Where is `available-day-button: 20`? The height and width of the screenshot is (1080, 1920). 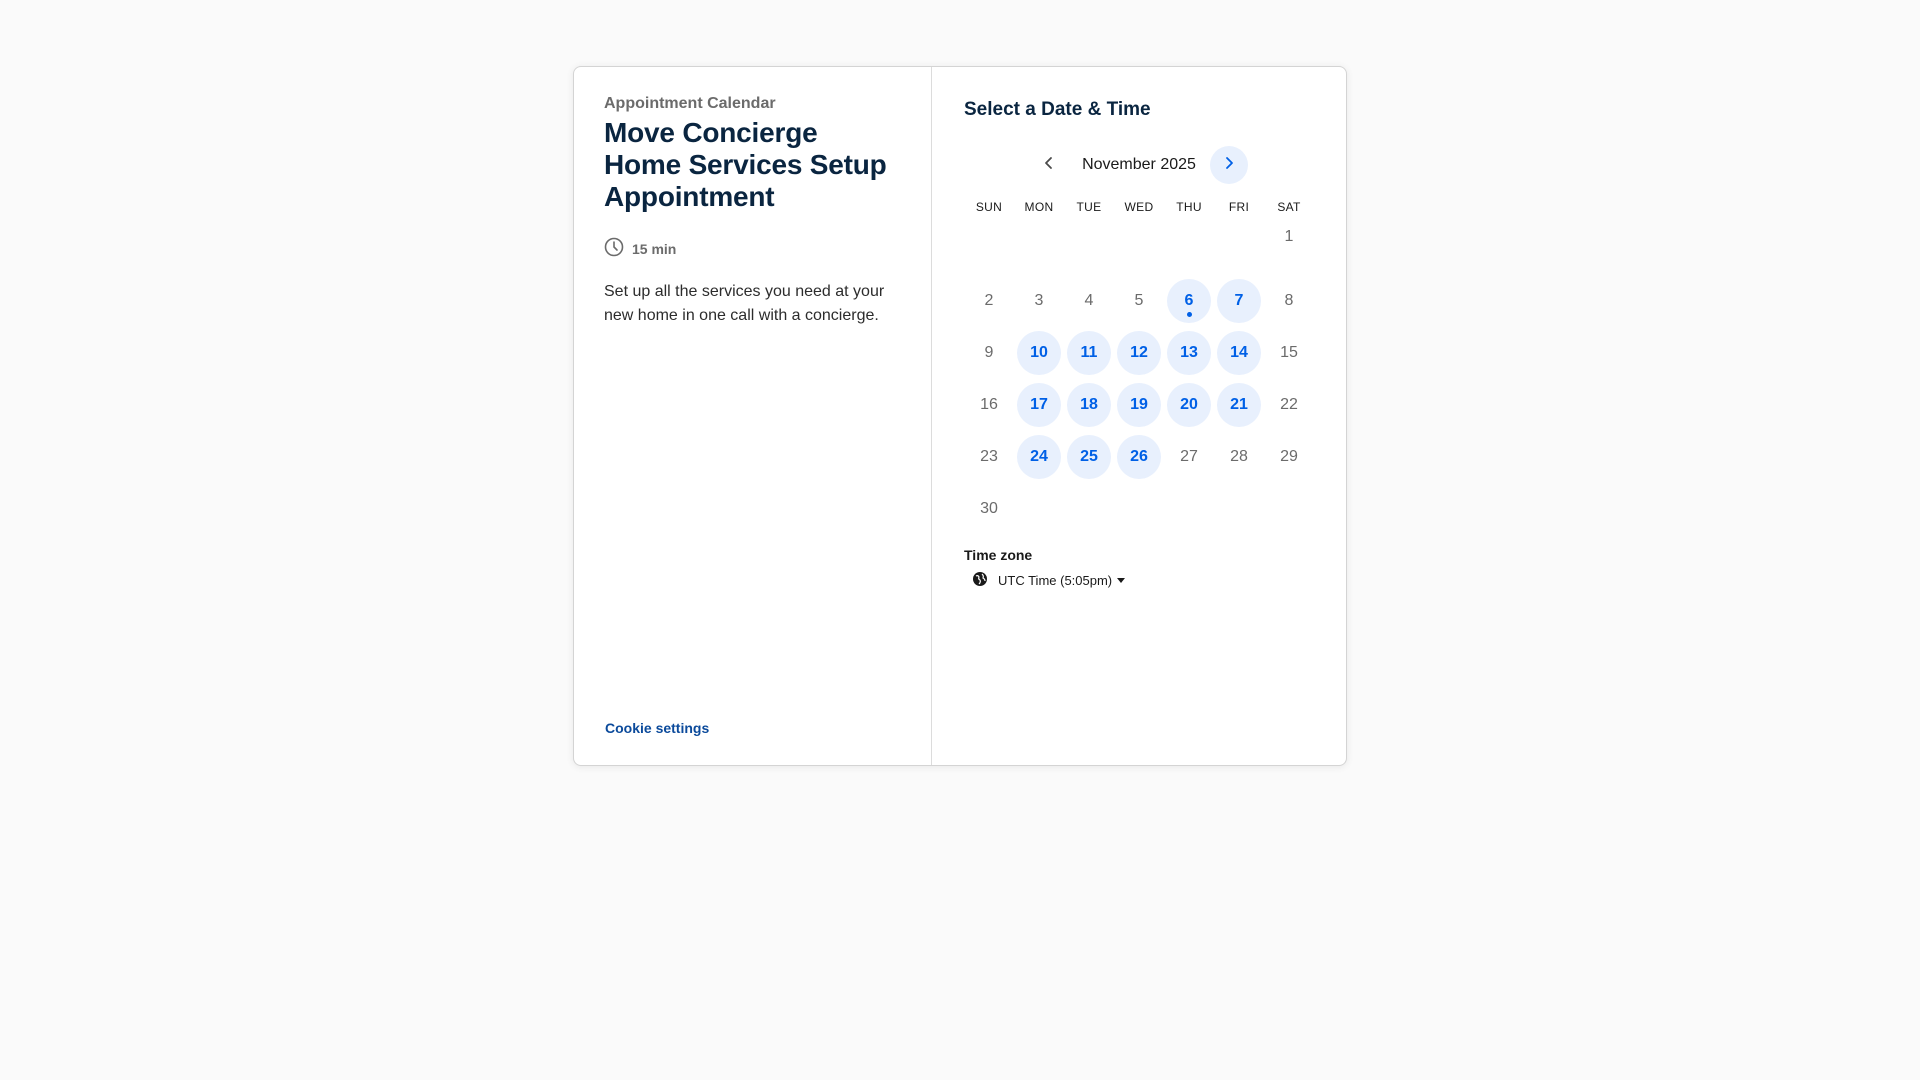
available-day-button: 20 is located at coordinates (1189, 405).